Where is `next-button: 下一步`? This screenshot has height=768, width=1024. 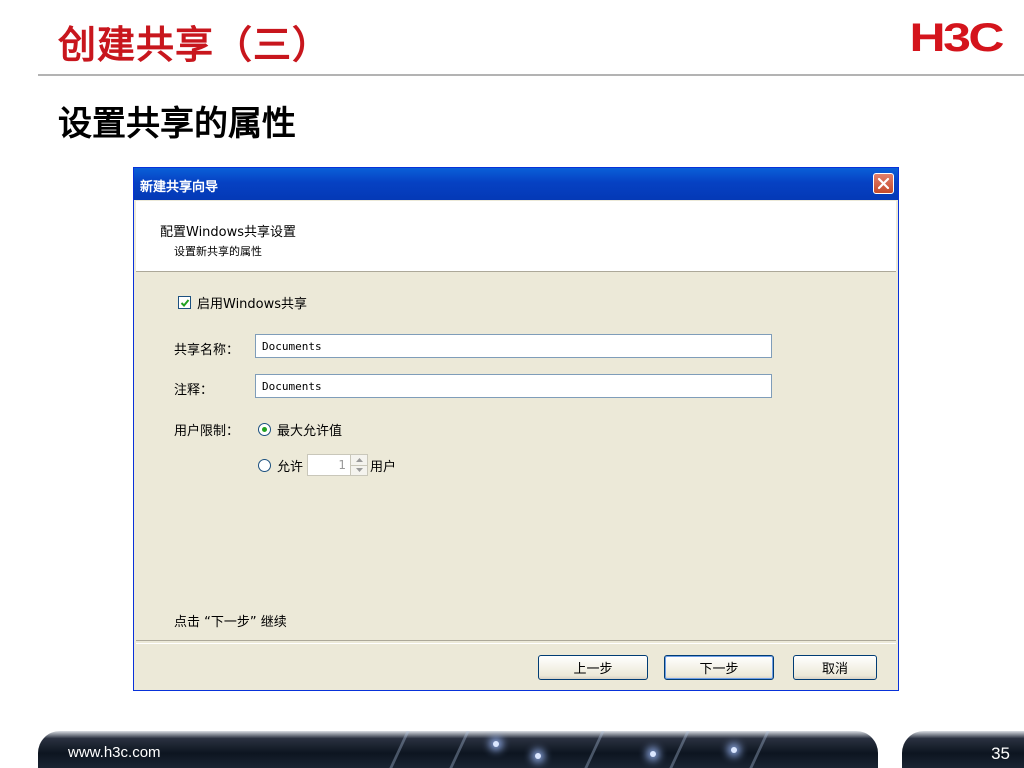 next-button: 下一步 is located at coordinates (719, 667).